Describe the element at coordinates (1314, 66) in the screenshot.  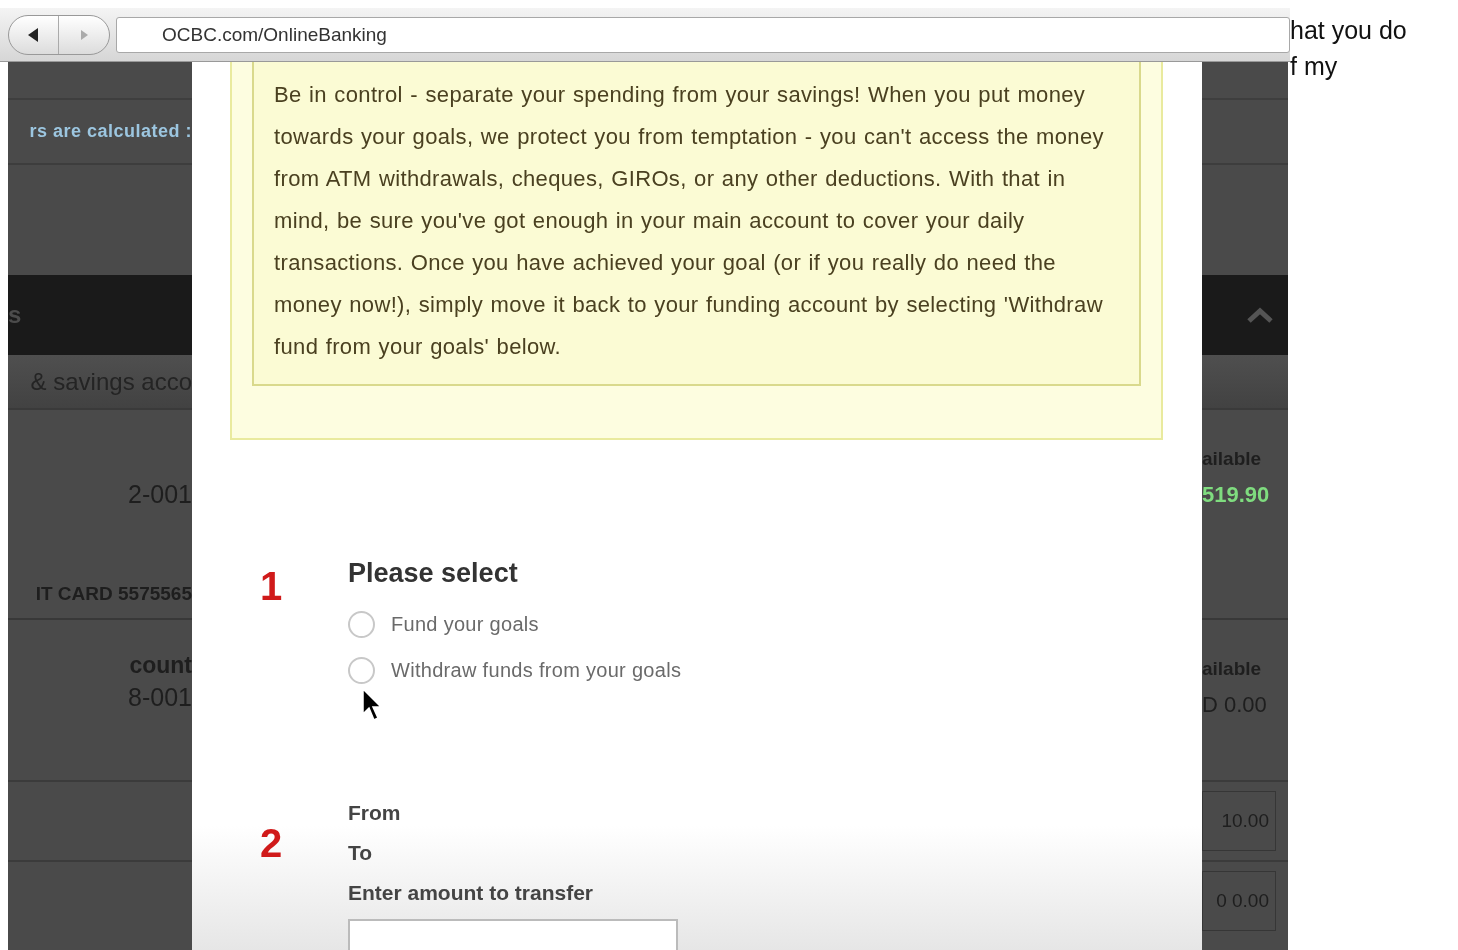
I see `caption-line: f my` at that location.